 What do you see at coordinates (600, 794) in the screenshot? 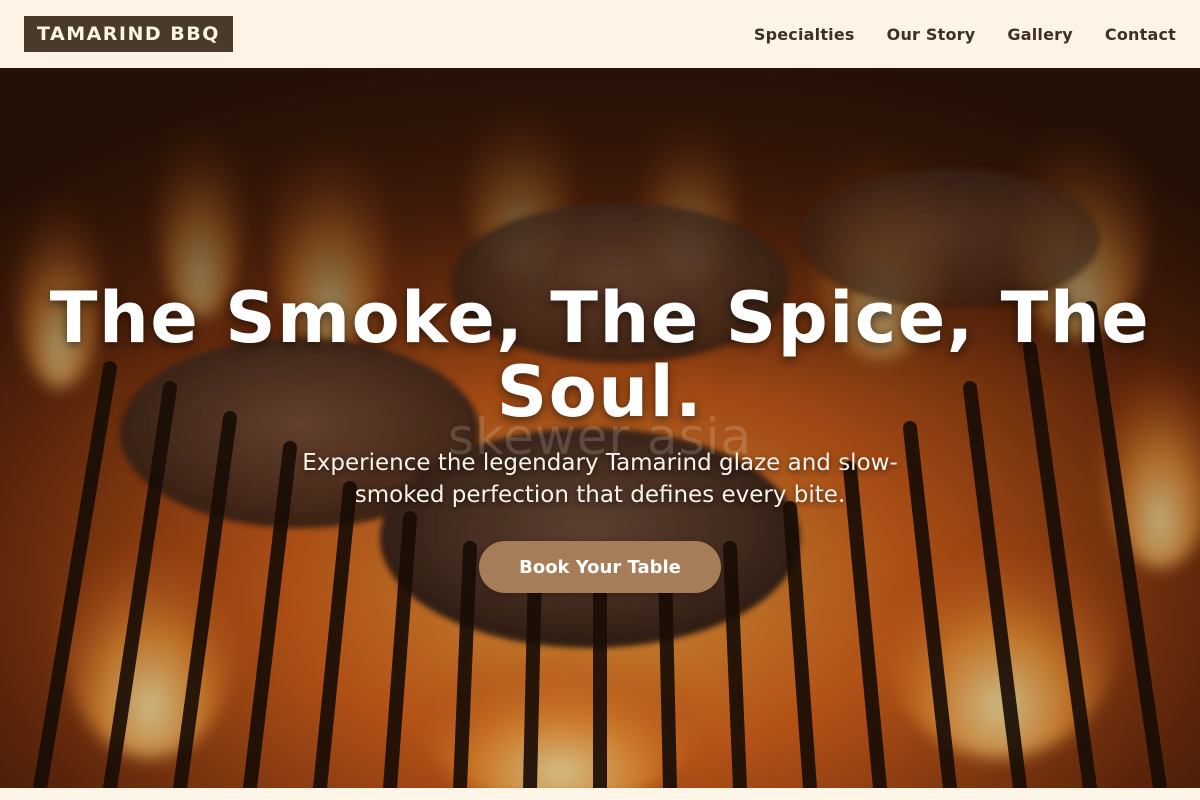
I see `section-divider` at bounding box center [600, 794].